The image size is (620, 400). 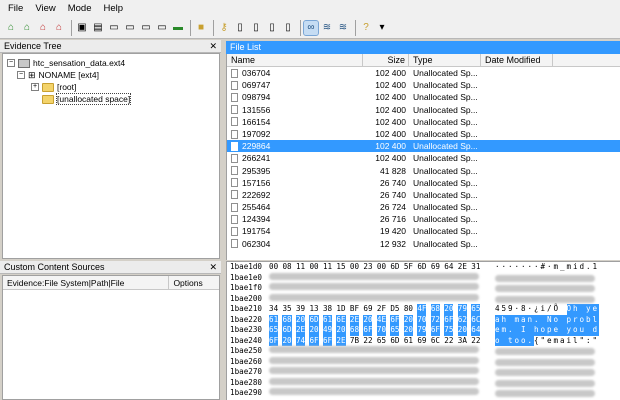 I want to click on folder-icon: ■, so click(x=201, y=28).